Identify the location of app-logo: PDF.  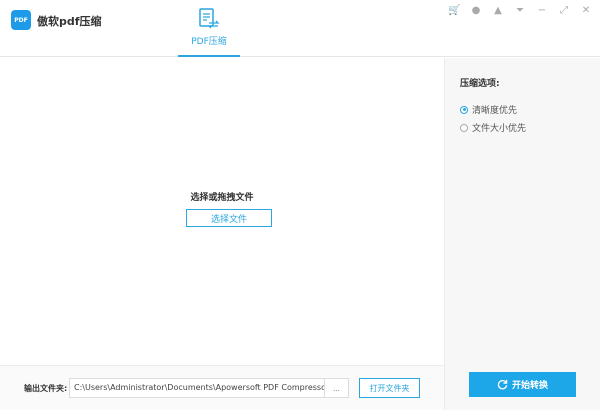
(21, 20).